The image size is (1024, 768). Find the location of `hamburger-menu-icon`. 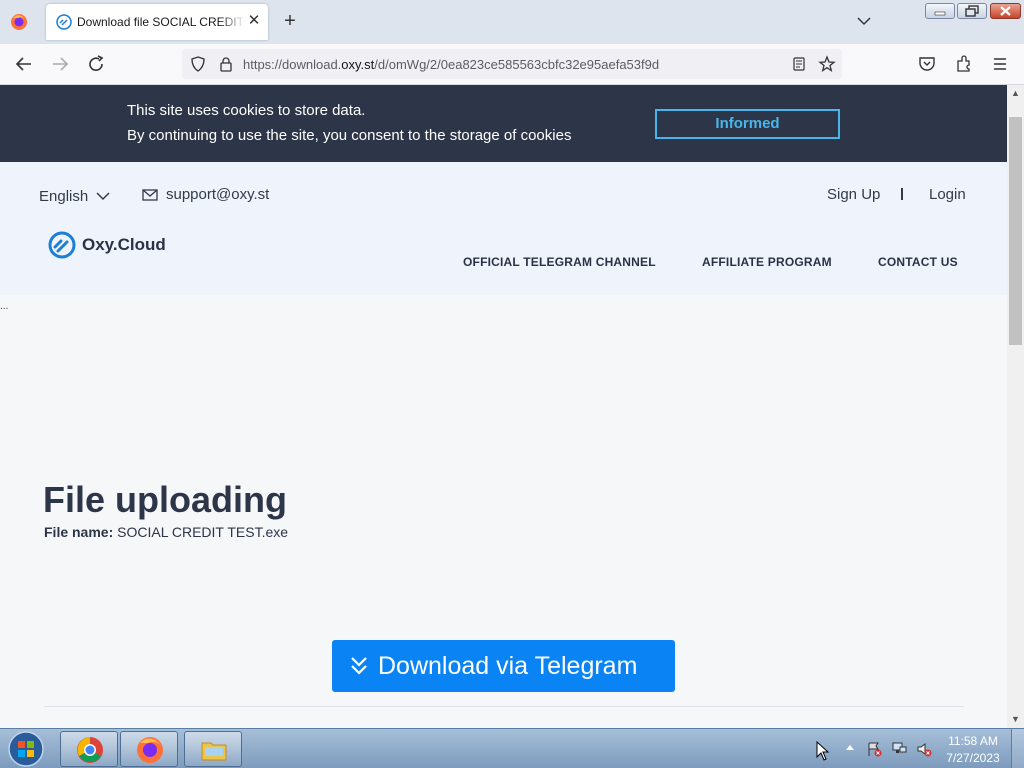

hamburger-menu-icon is located at coordinates (1000, 64).